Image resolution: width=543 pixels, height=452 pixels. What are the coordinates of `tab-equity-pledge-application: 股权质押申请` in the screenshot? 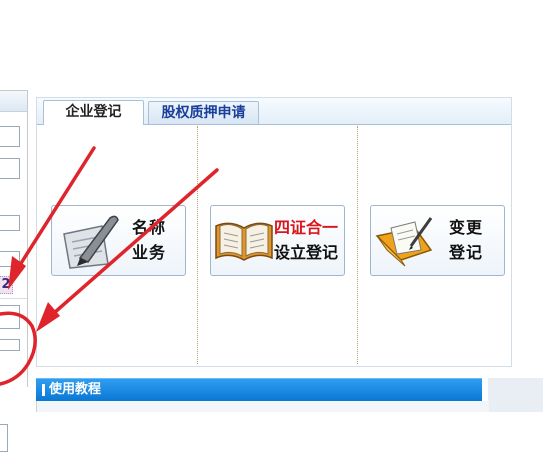 It's located at (203, 112).